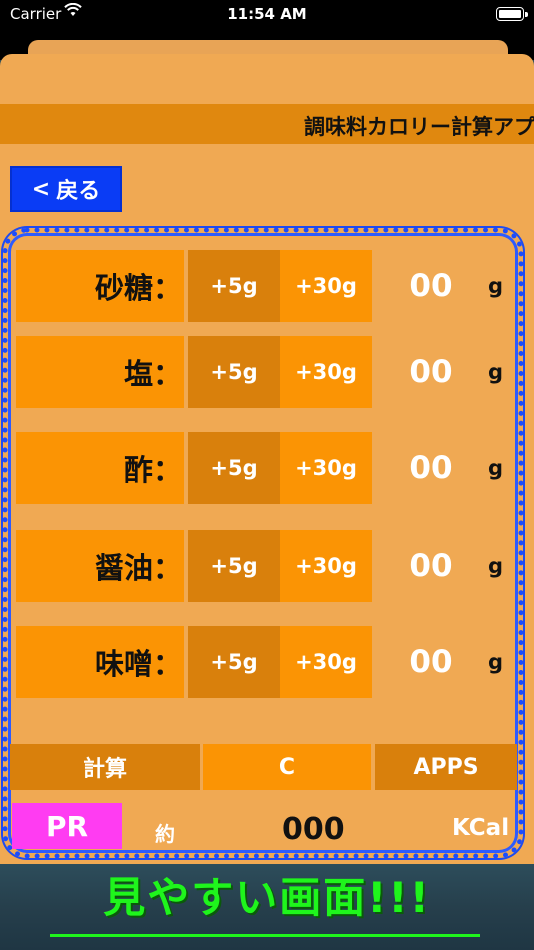 Image resolution: width=534 pixels, height=950 pixels. I want to click on battery-cap, so click(526, 14).